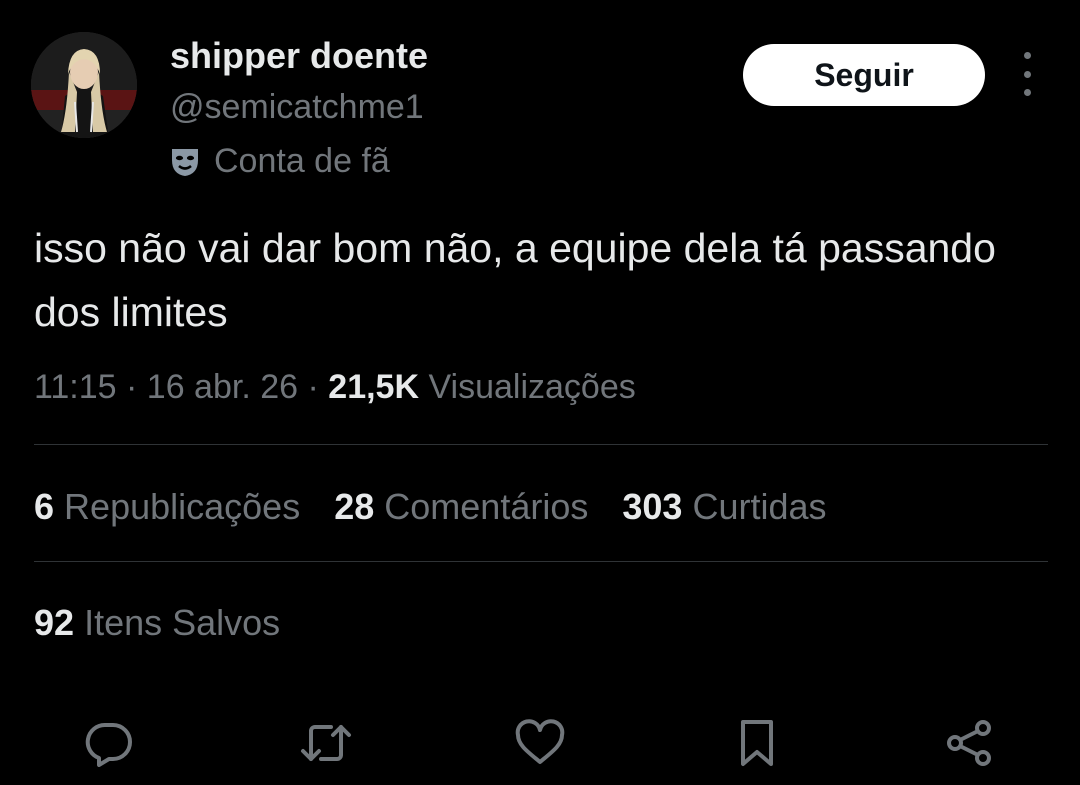 This screenshot has width=1080, height=785. I want to click on tweet-date: 16 abr. 26, so click(222, 387).